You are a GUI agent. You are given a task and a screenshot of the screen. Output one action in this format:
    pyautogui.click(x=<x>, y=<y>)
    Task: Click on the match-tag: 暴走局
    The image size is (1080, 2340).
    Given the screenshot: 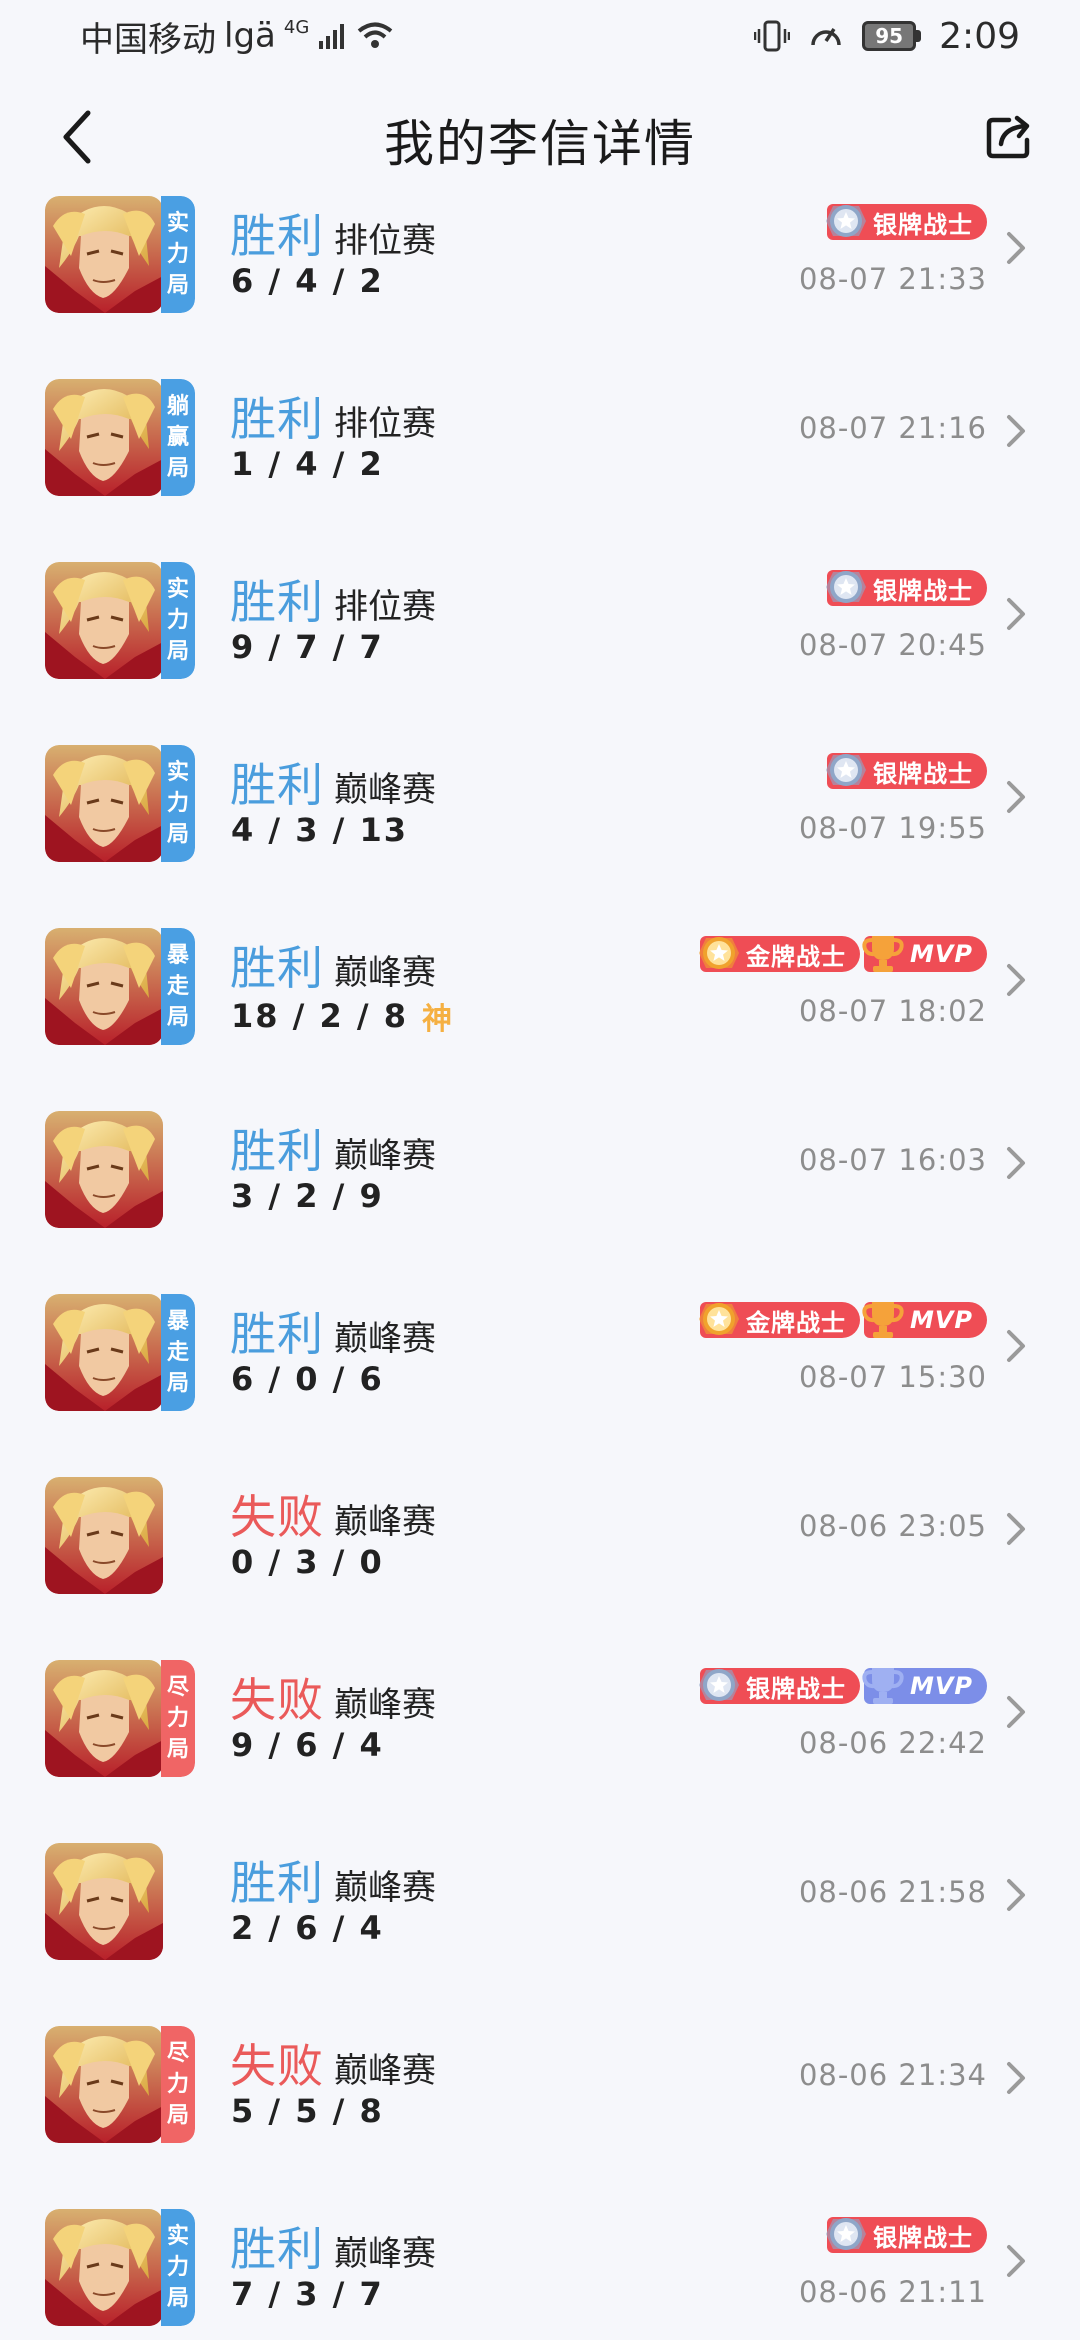 What is the action you would take?
    pyautogui.click(x=178, y=986)
    